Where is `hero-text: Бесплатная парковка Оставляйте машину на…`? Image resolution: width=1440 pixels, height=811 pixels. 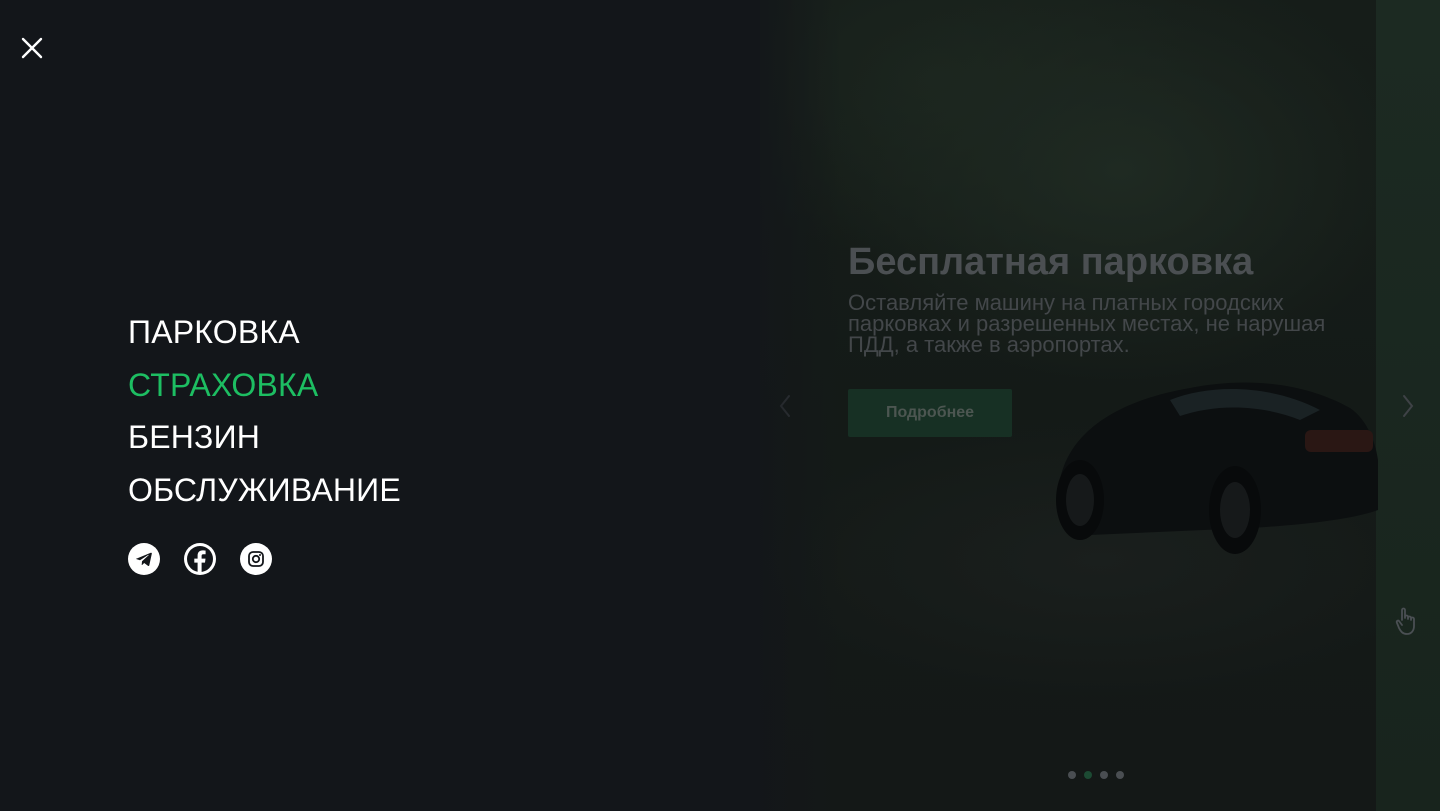 hero-text: Бесплатная парковка Оставляйте машину на… is located at coordinates (1098, 298).